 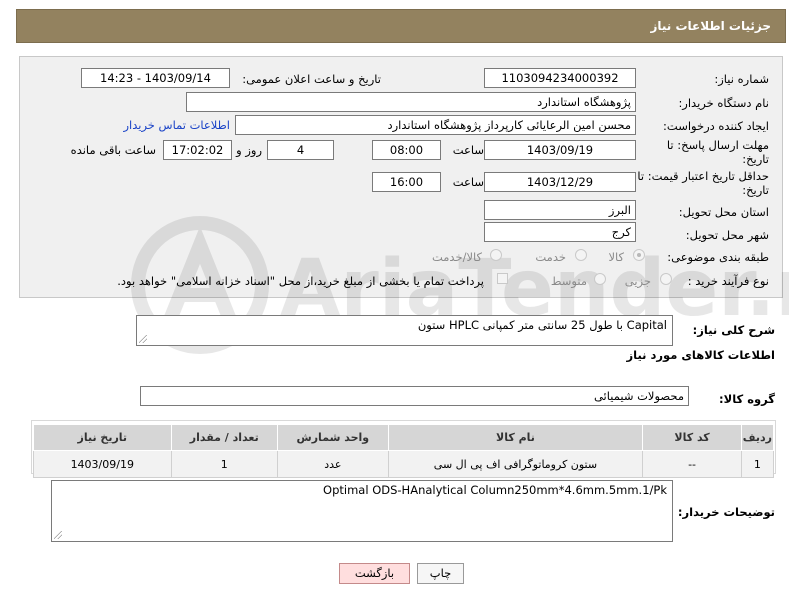 I want to click on category-radio-service, so click(x=581, y=255).